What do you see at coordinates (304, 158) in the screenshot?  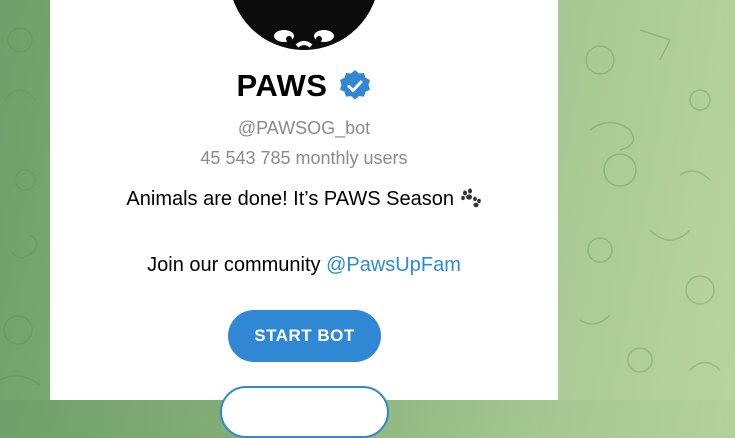 I see `monthly-users-count: 45 543 785 monthly users` at bounding box center [304, 158].